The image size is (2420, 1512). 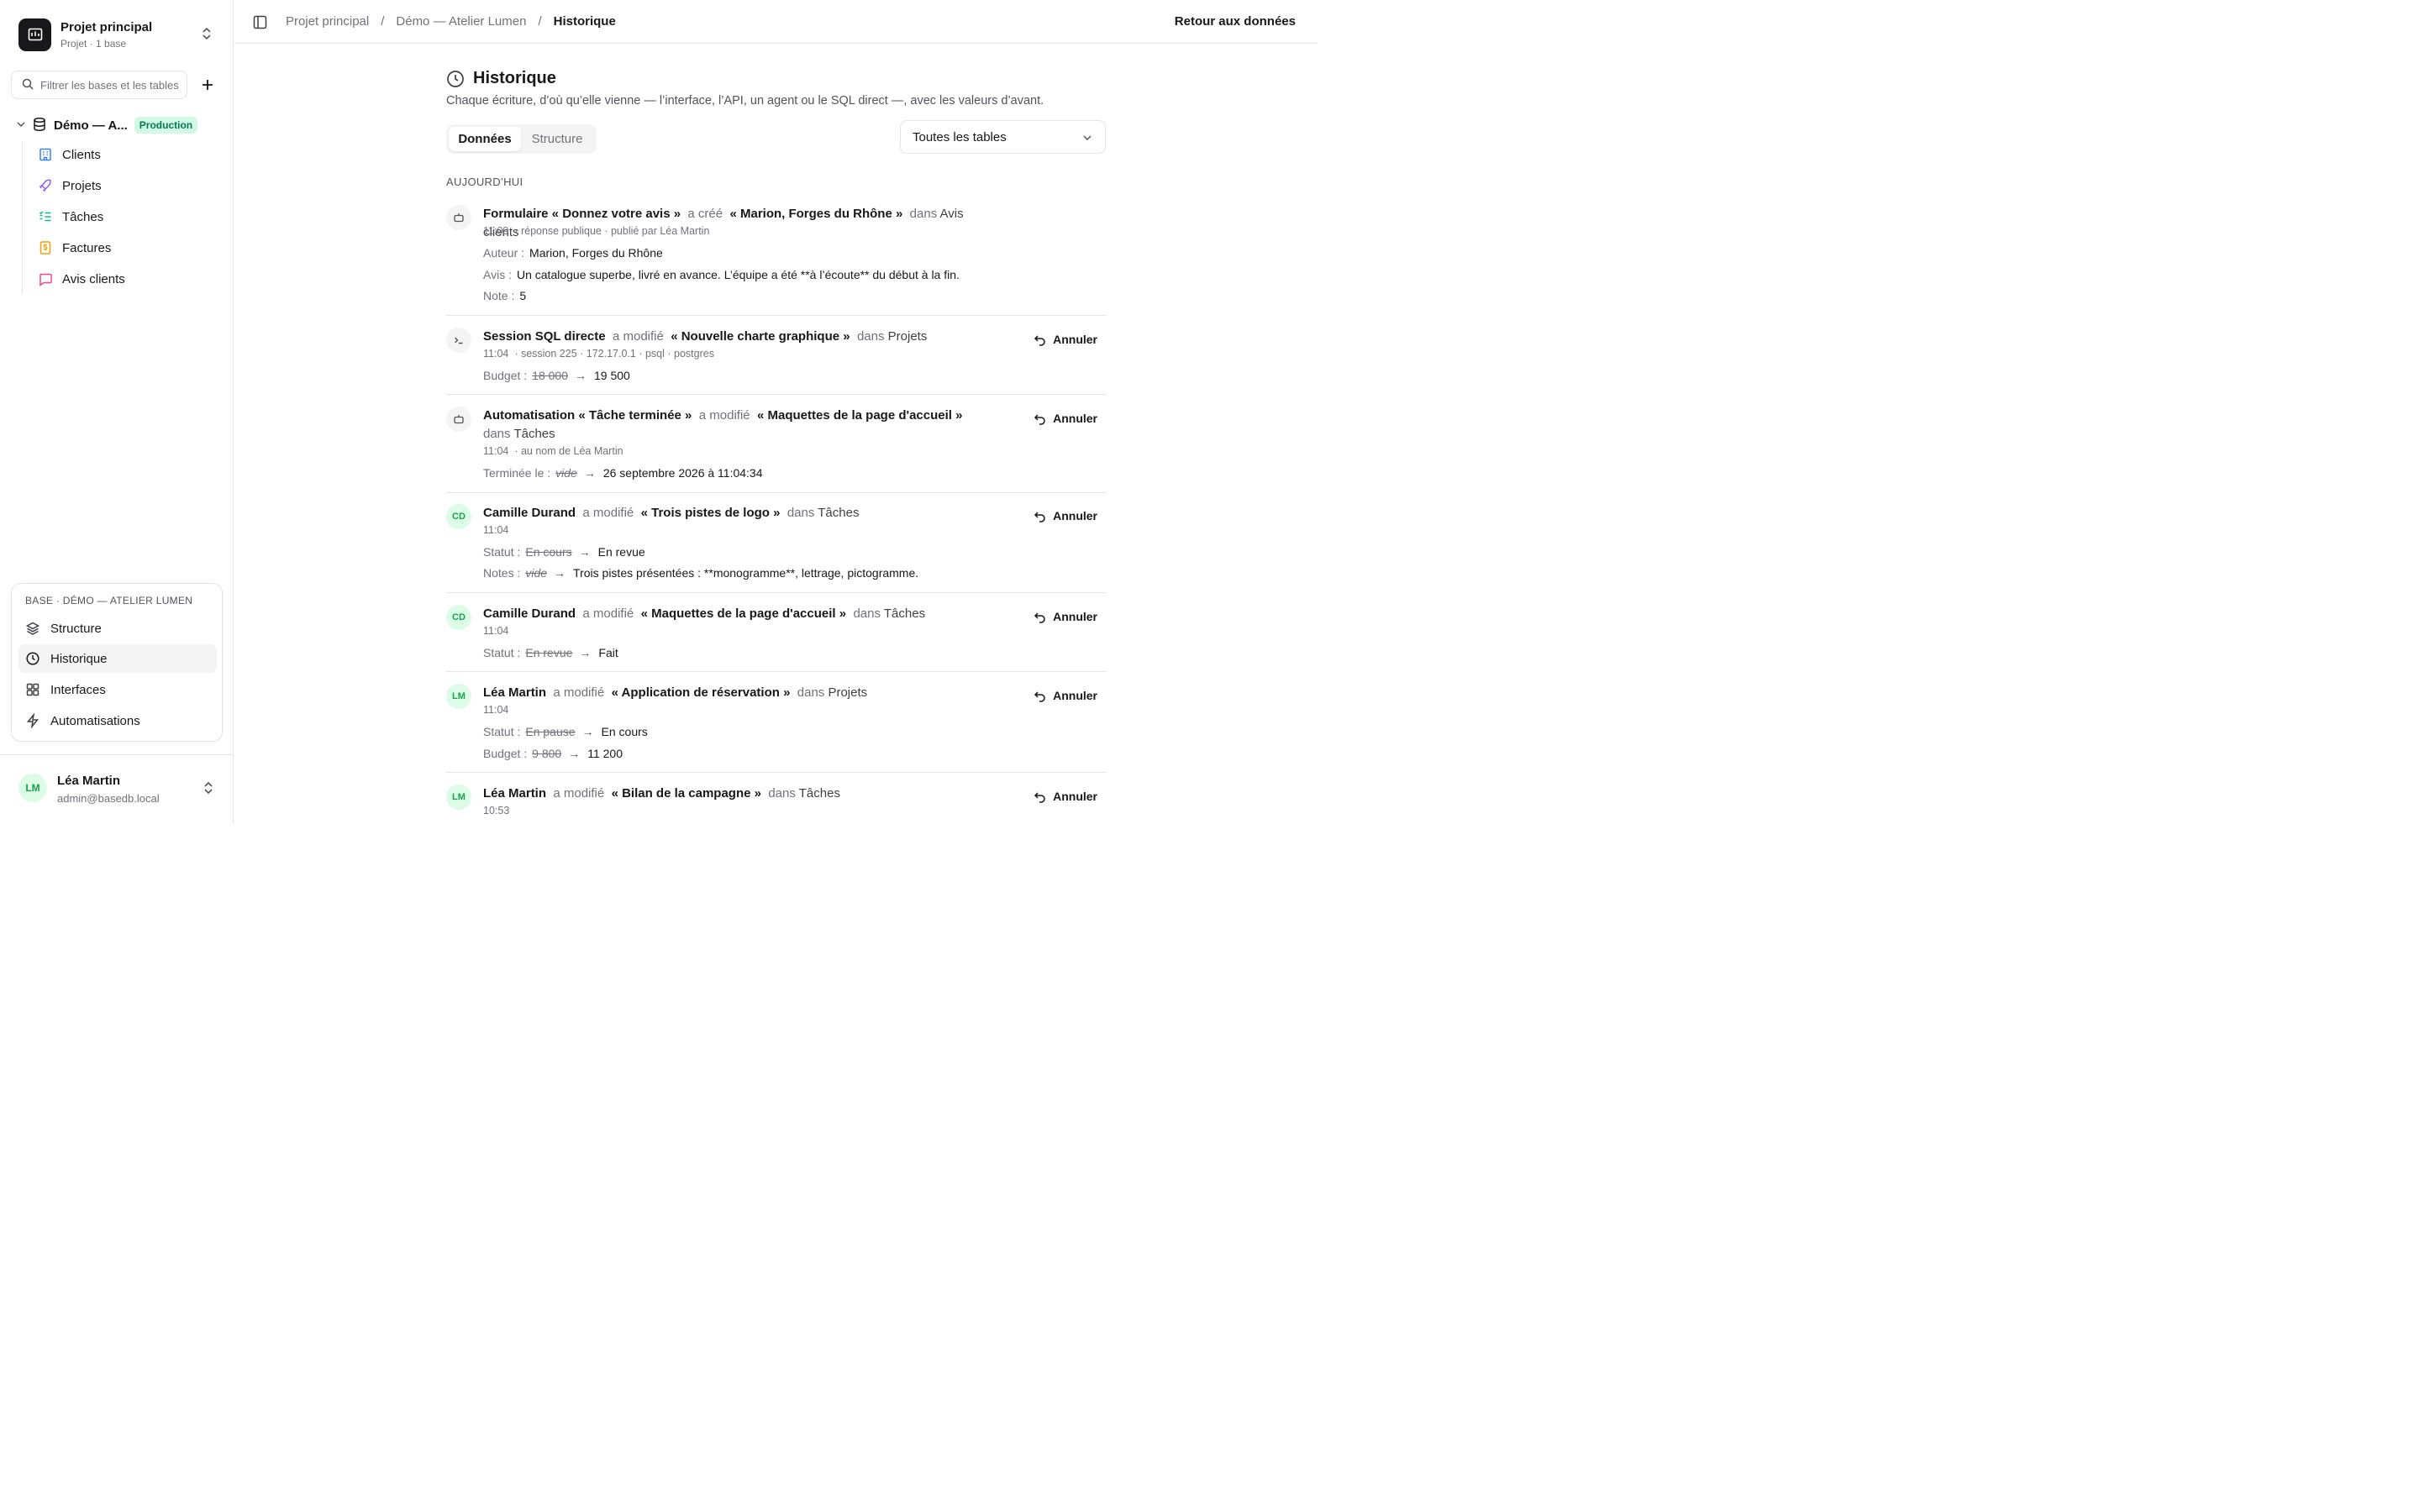 I want to click on add-icon, so click(x=207, y=84).